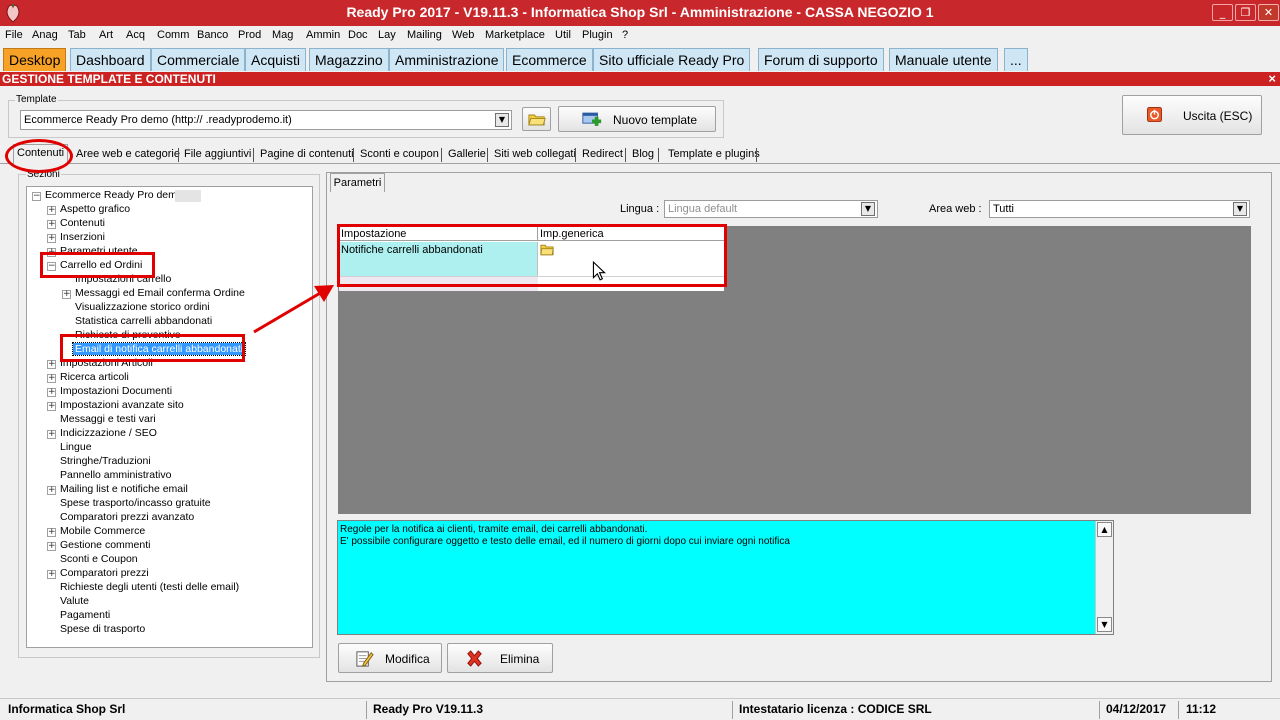  What do you see at coordinates (198, 59) in the screenshot?
I see `tab-commerciale: Commerciale` at bounding box center [198, 59].